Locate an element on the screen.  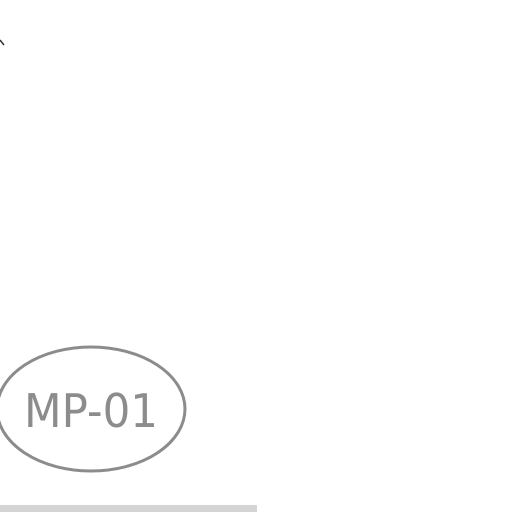
tag-label: MP-01 is located at coordinates (91, 411).